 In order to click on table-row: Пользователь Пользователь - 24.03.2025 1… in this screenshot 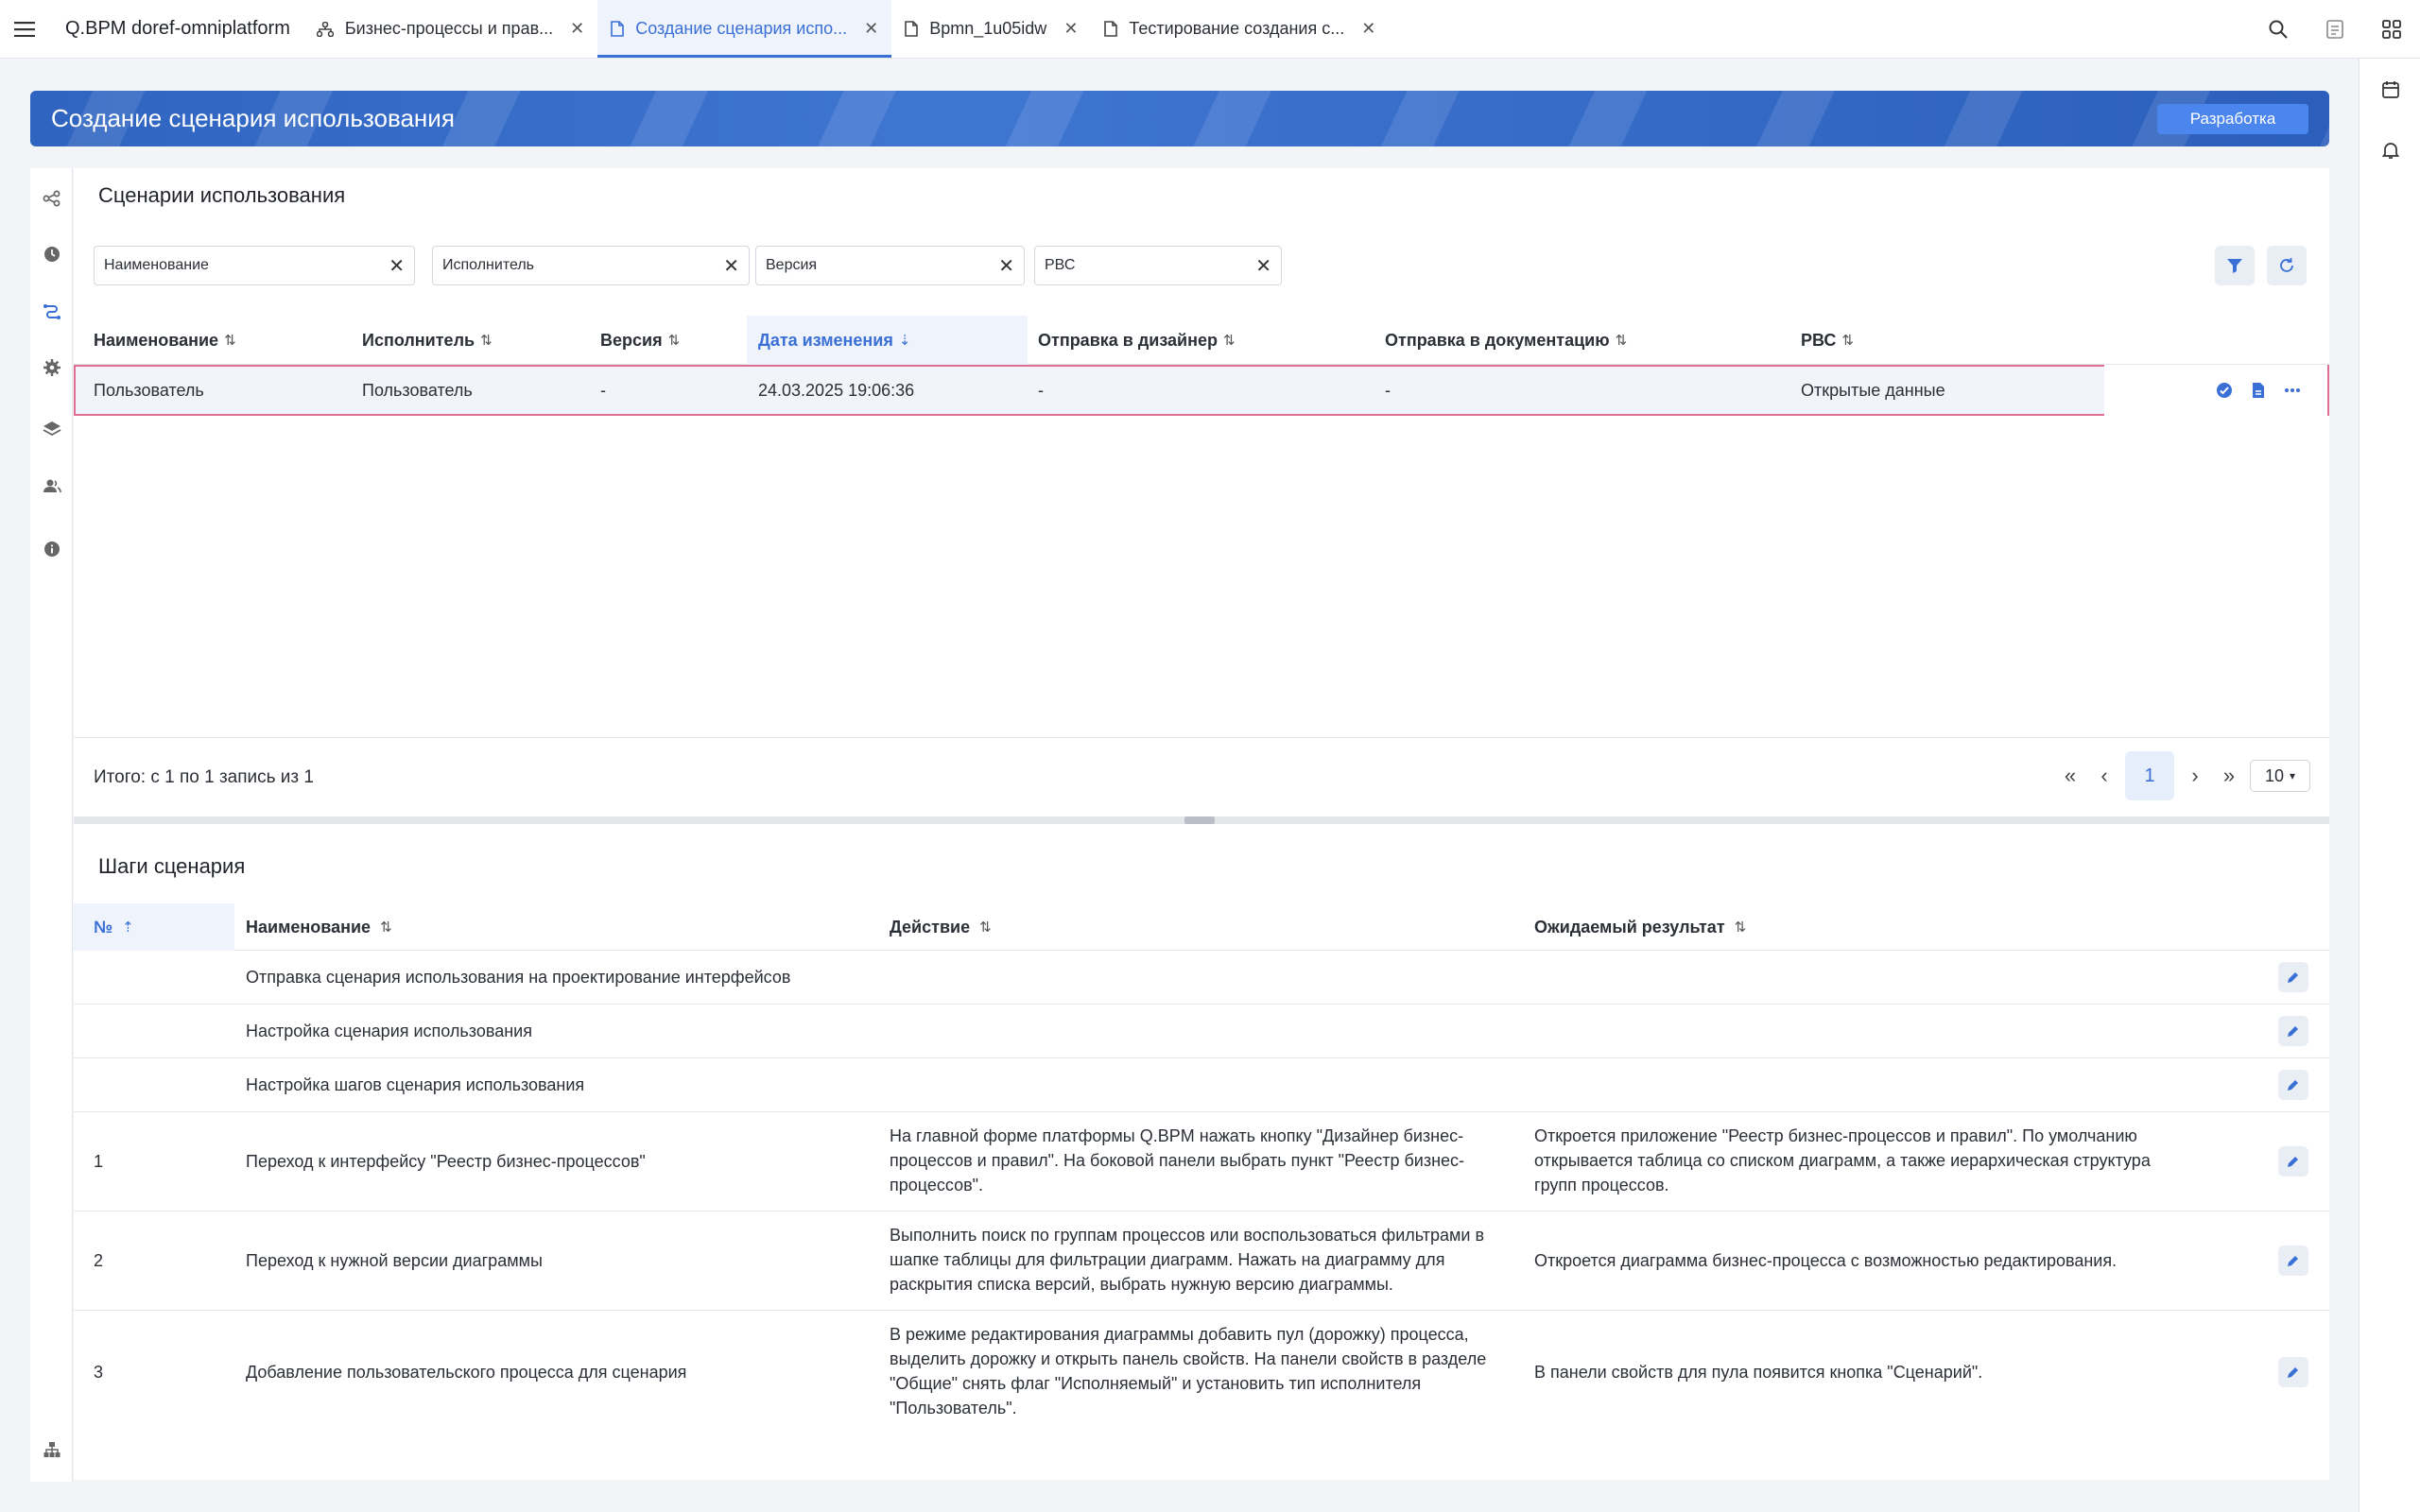, I will do `click(1201, 390)`.